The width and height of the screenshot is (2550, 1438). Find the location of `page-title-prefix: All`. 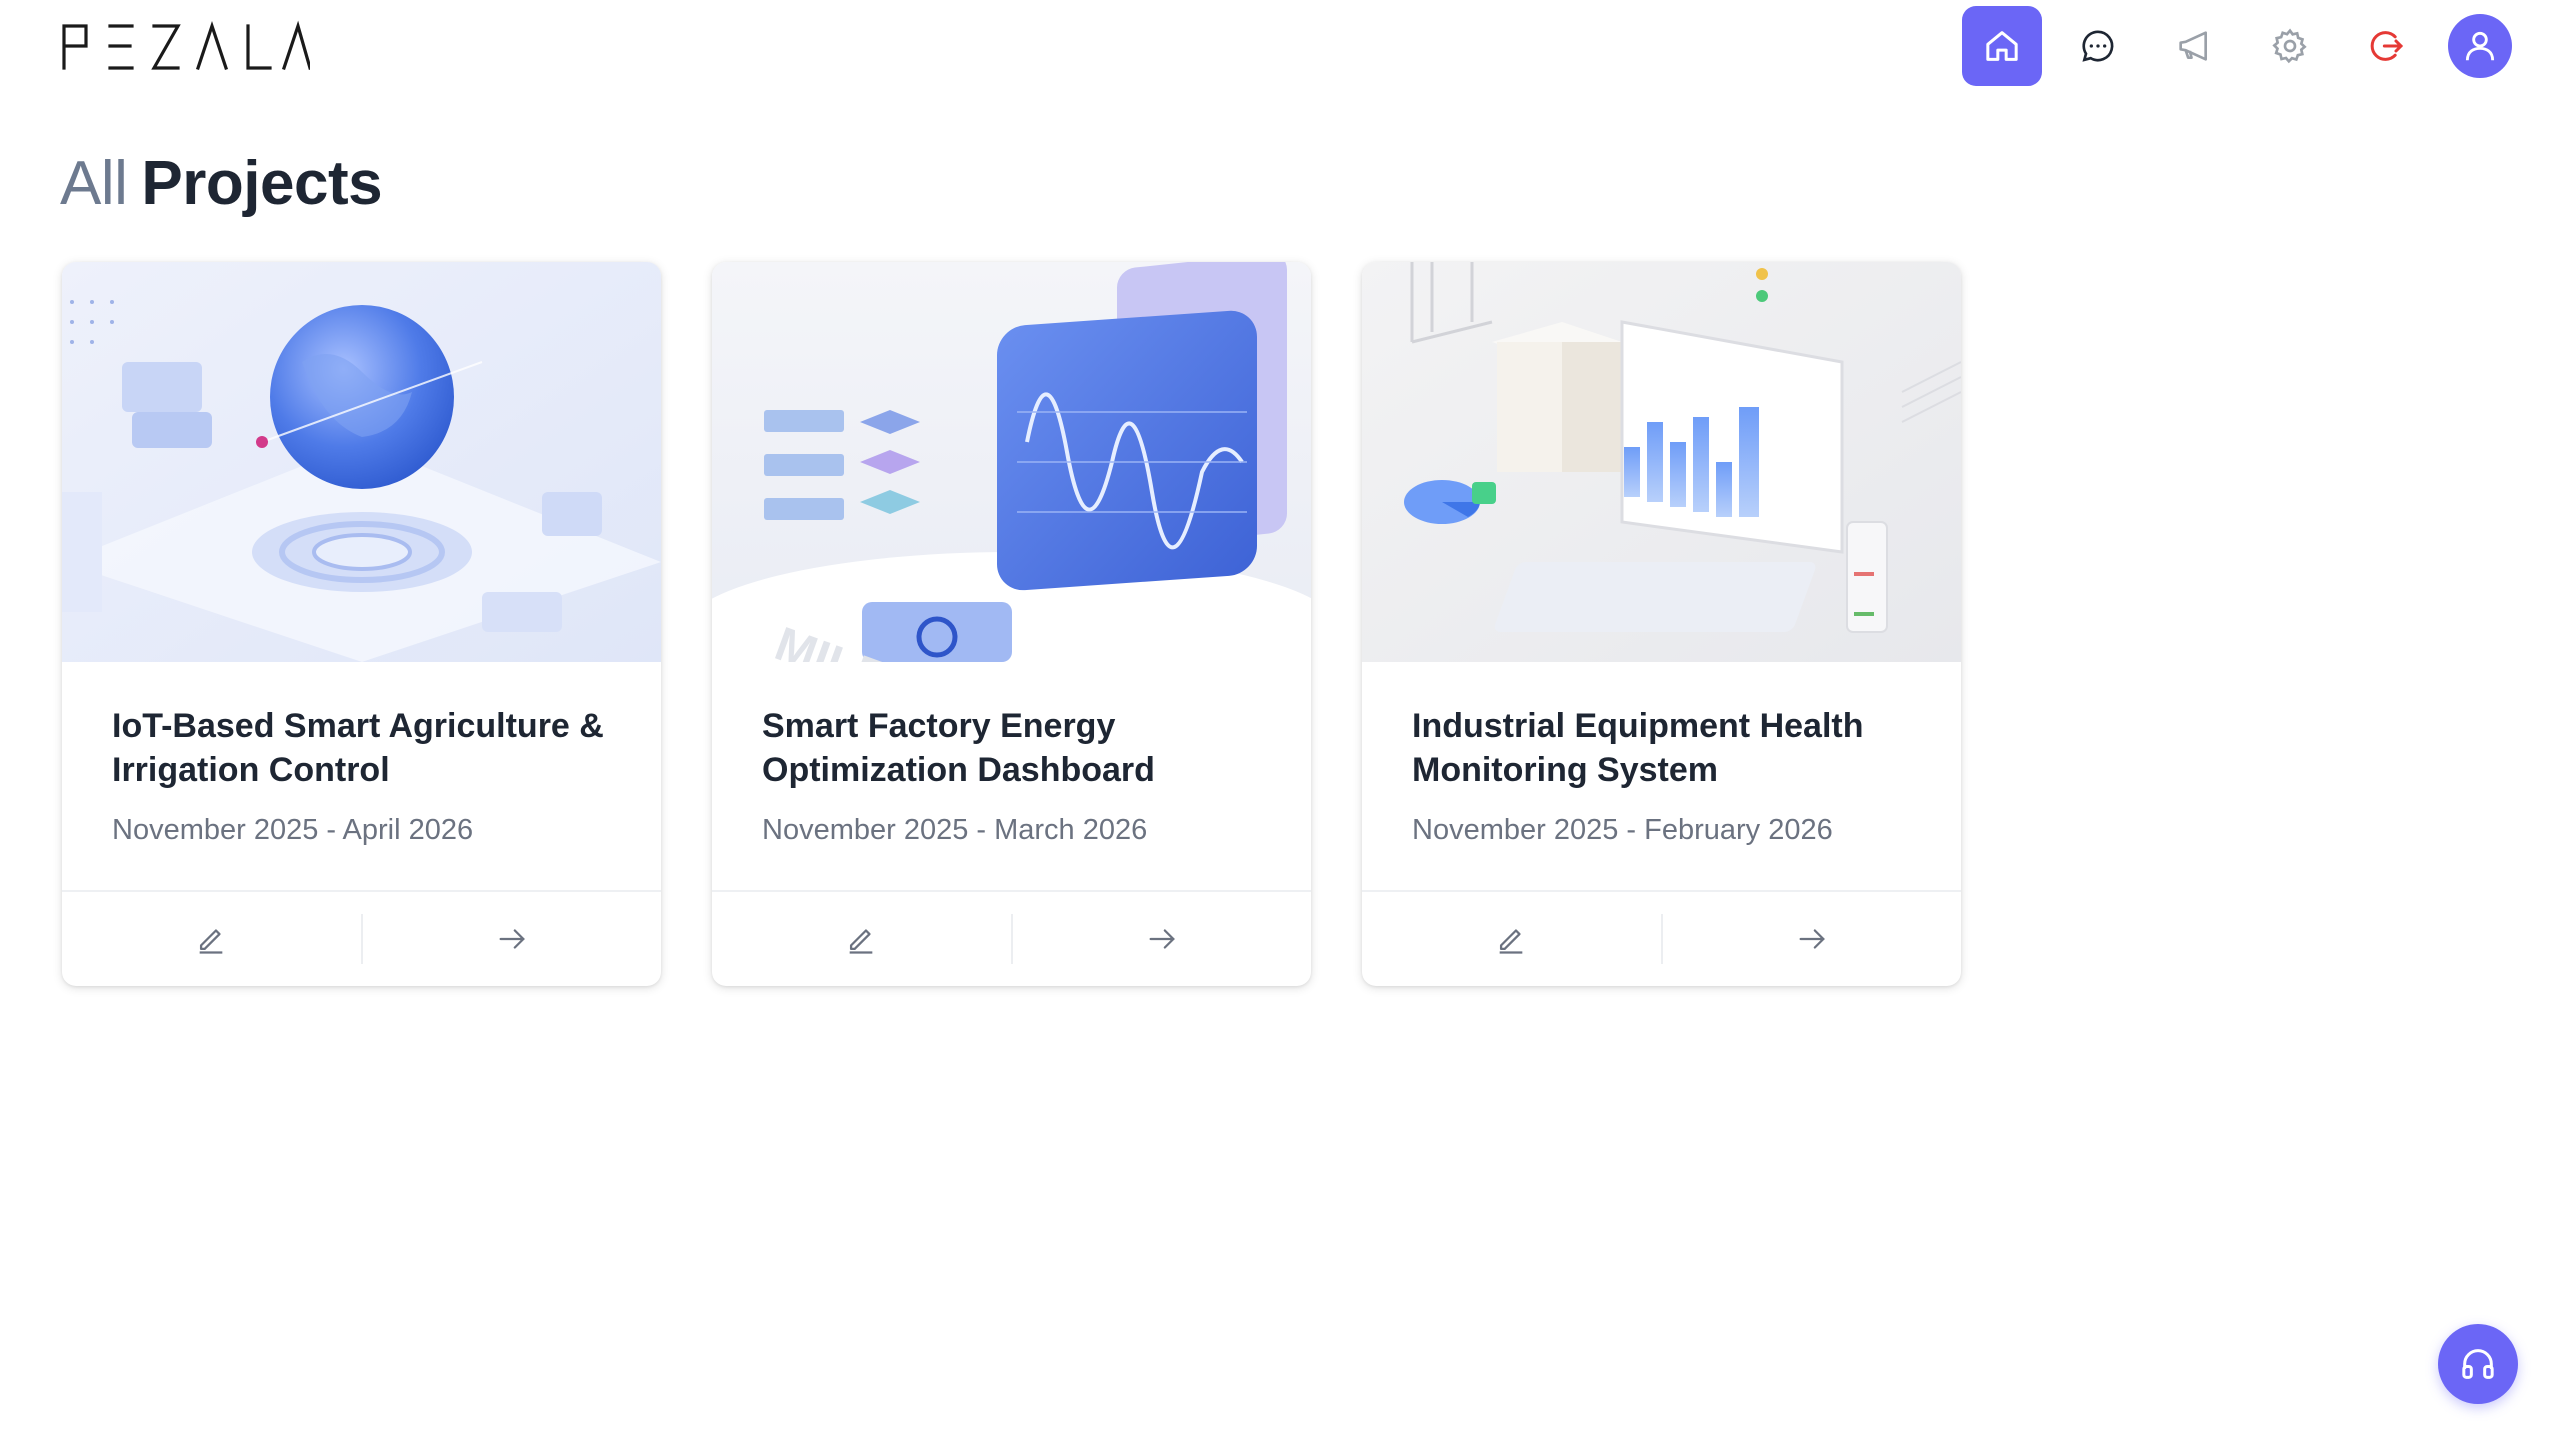

page-title-prefix: All is located at coordinates (94, 183).